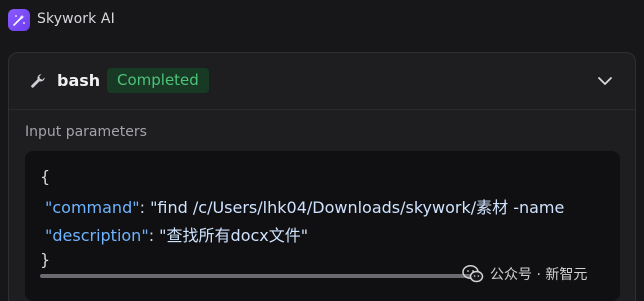 The image size is (644, 301). I want to click on json-close-brace: }, so click(45, 259).